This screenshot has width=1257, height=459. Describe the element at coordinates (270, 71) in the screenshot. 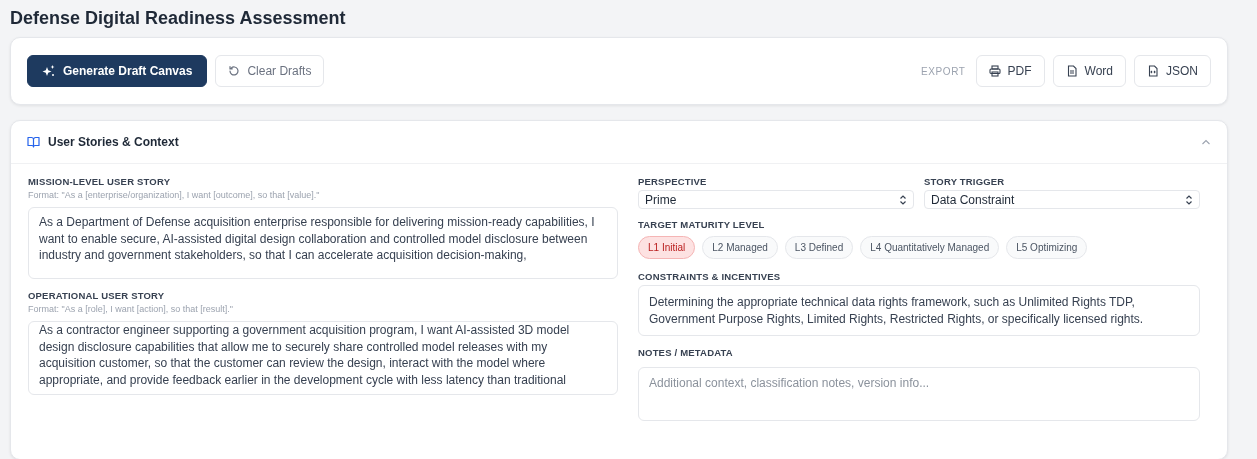

I see `clear-drafts-button: Clear Drafts` at that location.